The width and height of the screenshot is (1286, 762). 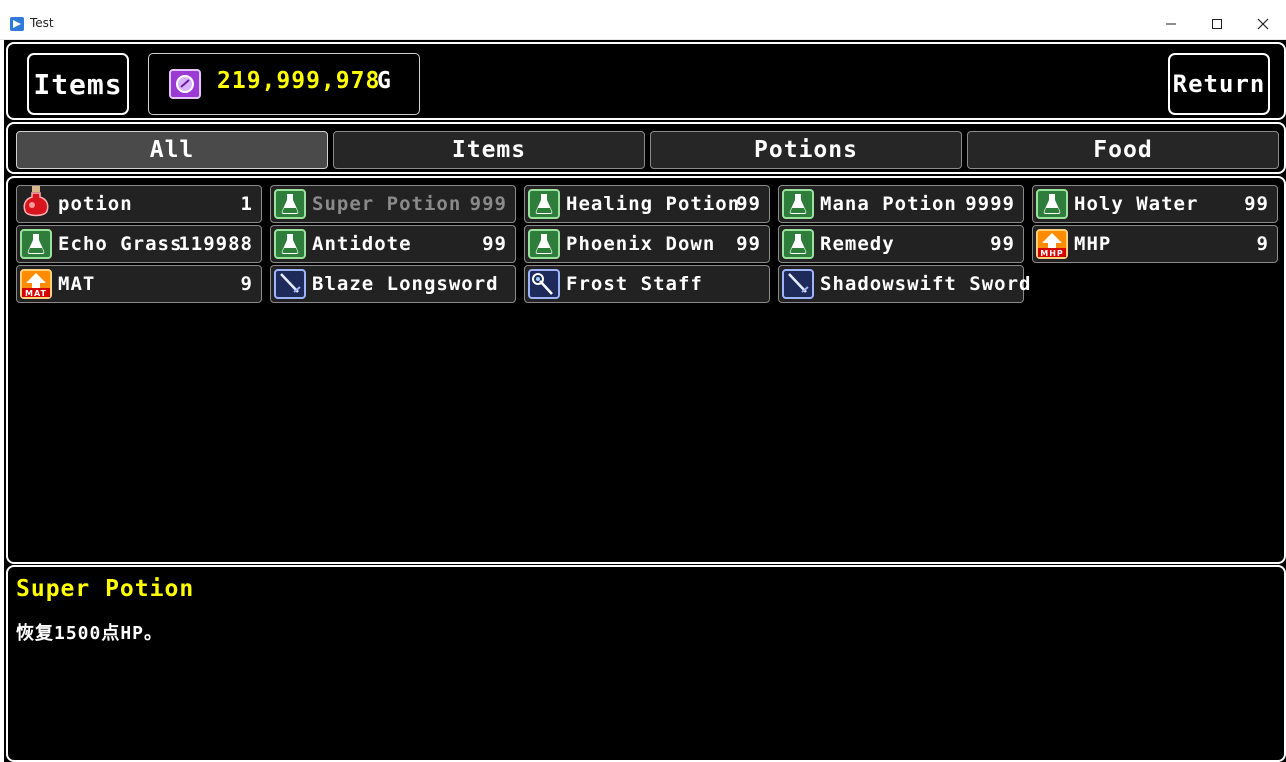 I want to click on item-name: Holy Water, so click(x=1136, y=204).